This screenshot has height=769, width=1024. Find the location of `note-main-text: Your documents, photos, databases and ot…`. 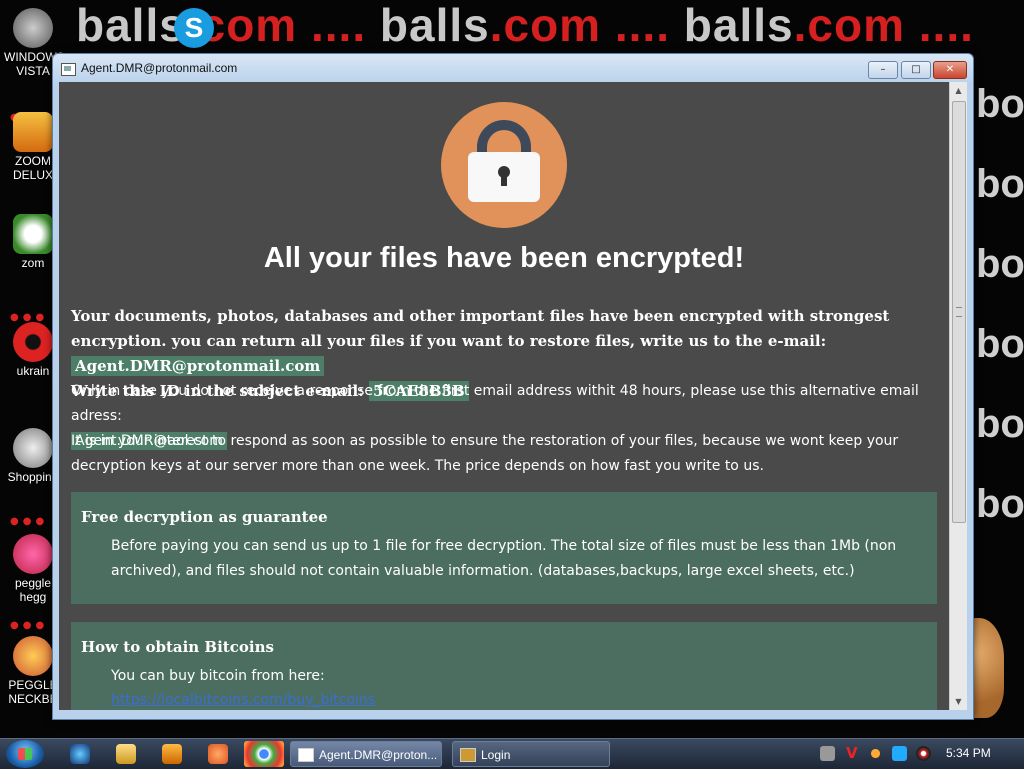

note-main-text: Your documents, photos, databases and ot… is located at coordinates (480, 328).